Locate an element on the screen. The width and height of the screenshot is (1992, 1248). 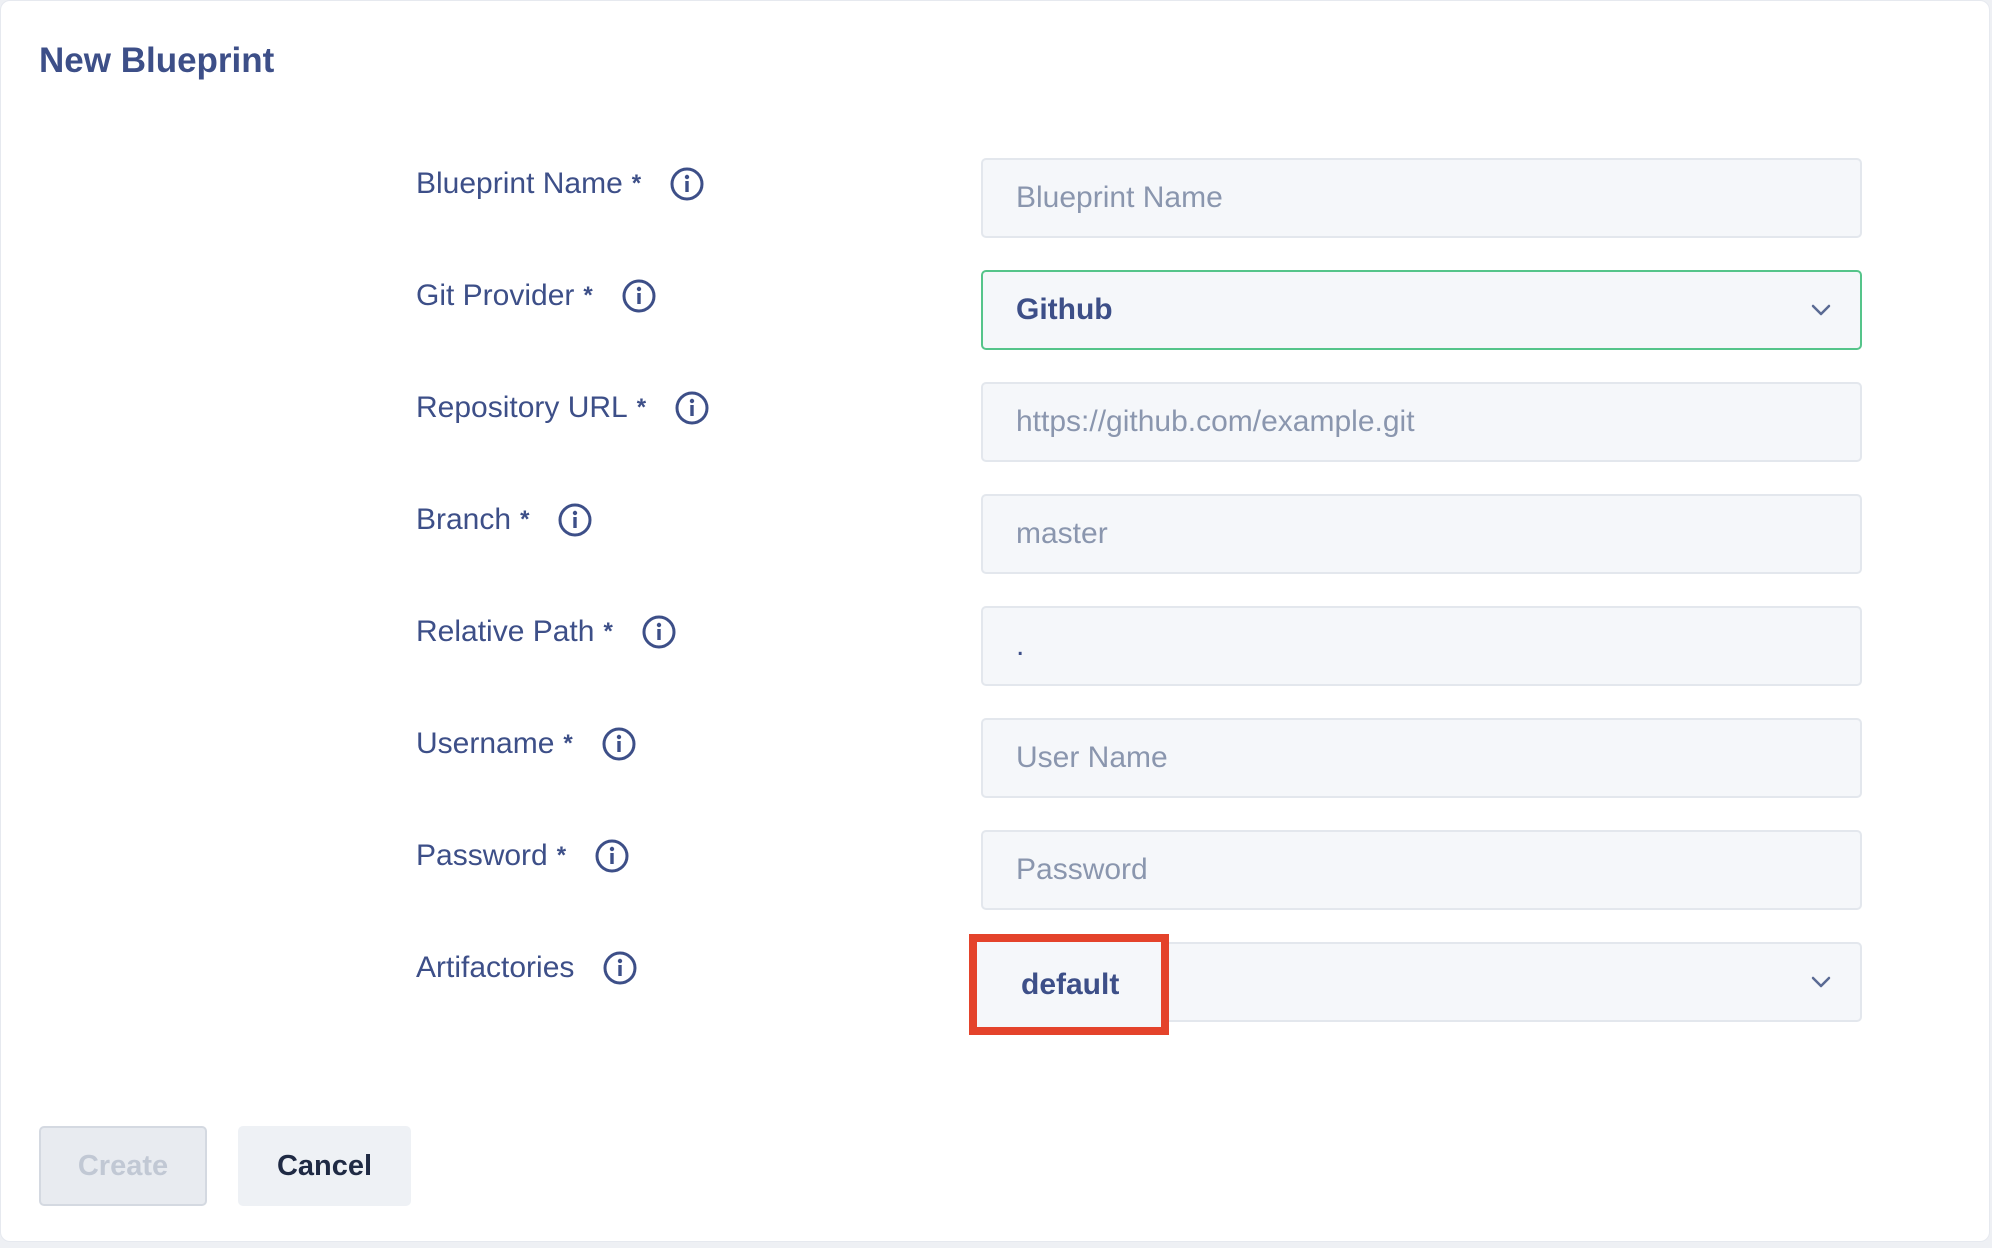
row-git-provider: Git Provider * Github is located at coordinates (995, 310).